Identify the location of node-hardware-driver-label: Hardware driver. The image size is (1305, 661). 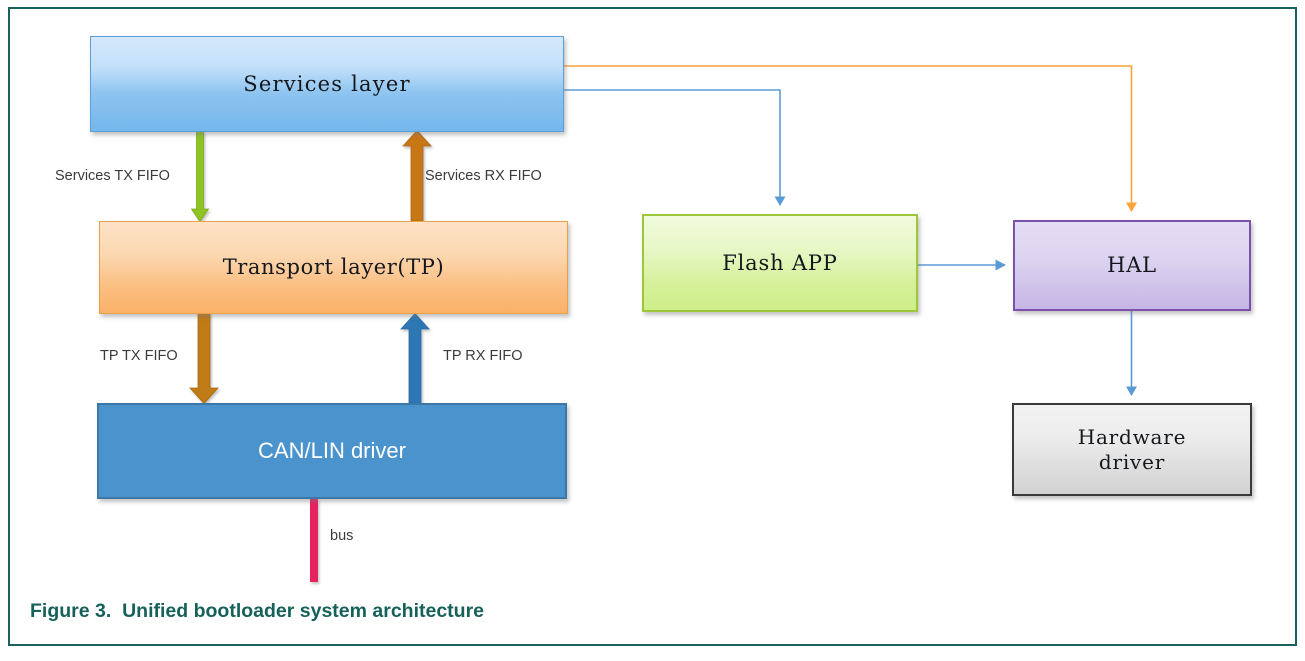
(1132, 449).